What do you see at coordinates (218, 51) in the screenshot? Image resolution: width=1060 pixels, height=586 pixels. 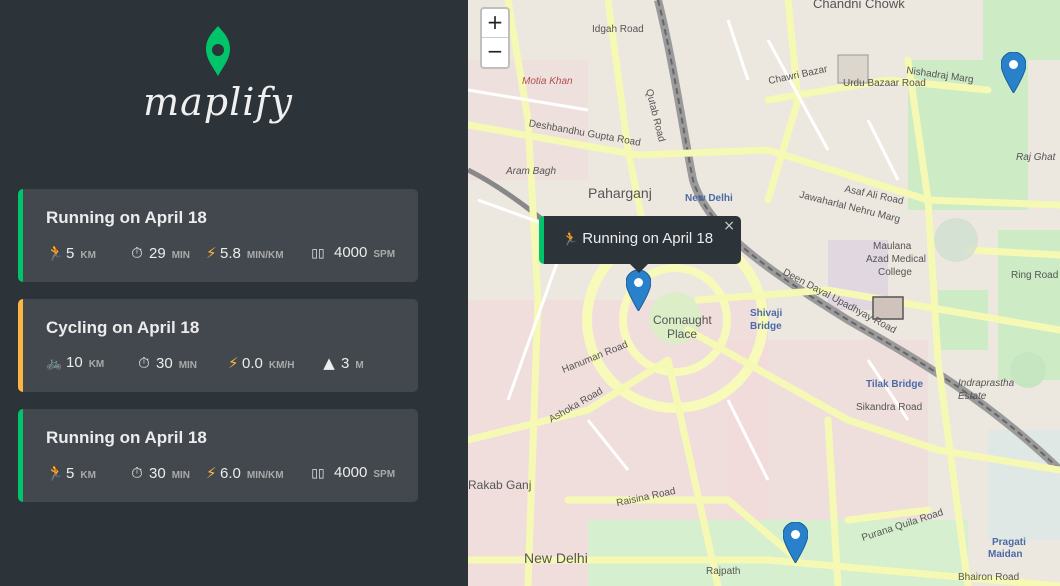 I see `map-pin-icon` at bounding box center [218, 51].